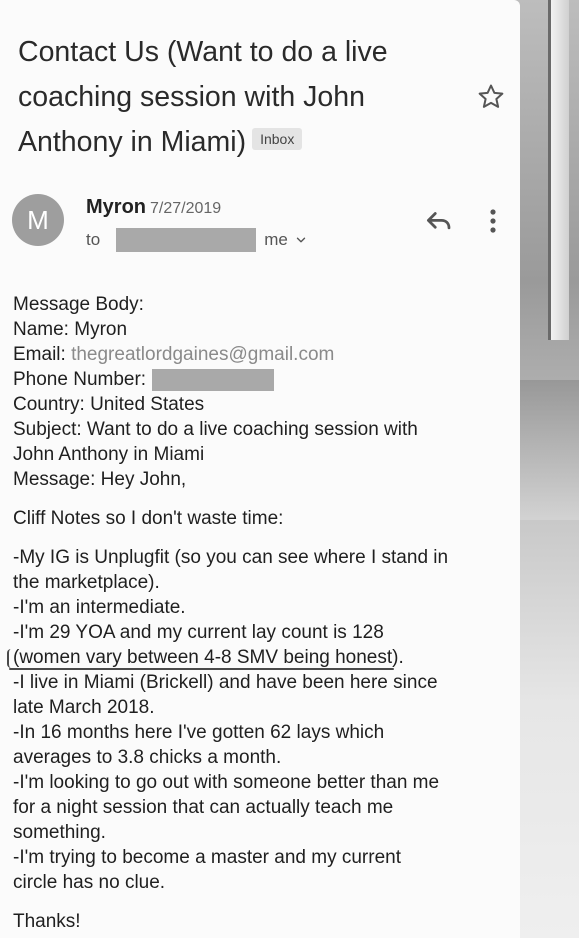 This screenshot has height=938, width=579. I want to click on phone-line: Phone Number:, so click(263, 379).